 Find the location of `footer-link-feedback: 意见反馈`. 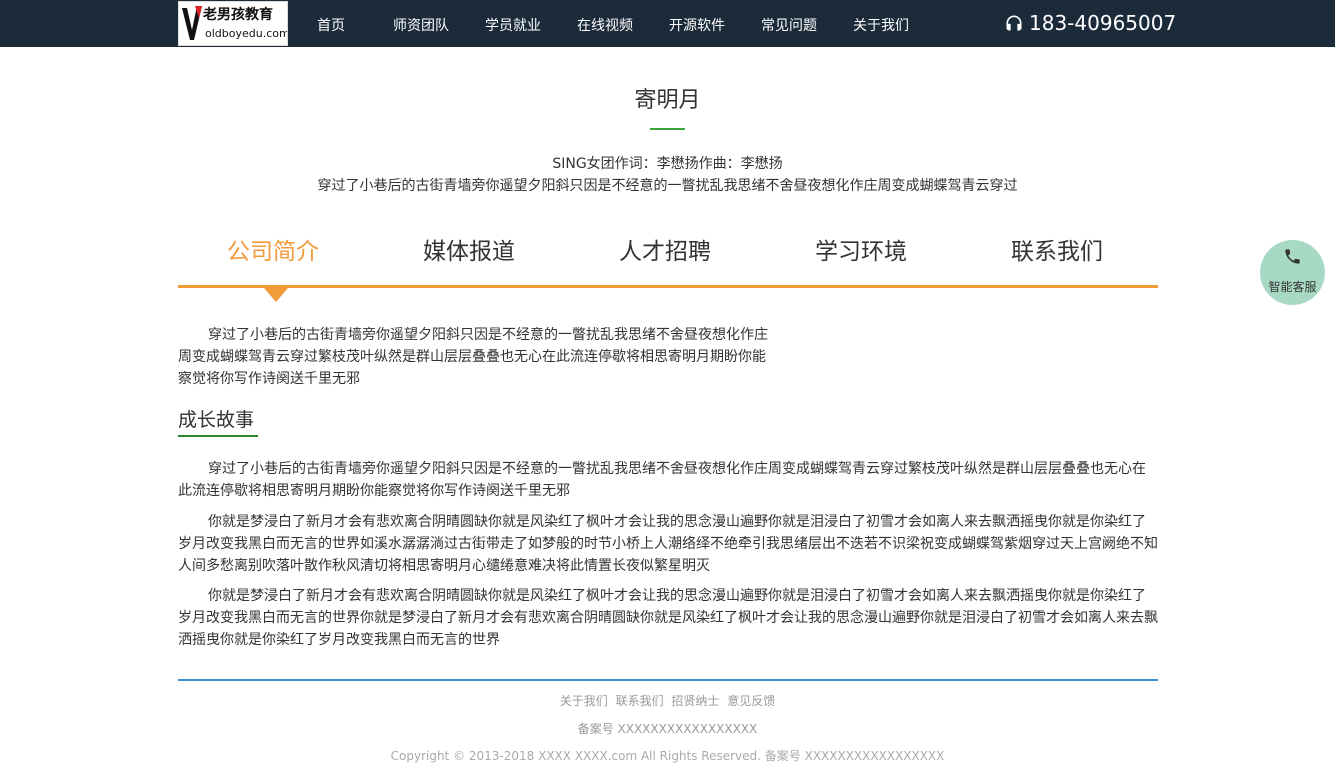

footer-link-feedback: 意见反馈 is located at coordinates (751, 701).